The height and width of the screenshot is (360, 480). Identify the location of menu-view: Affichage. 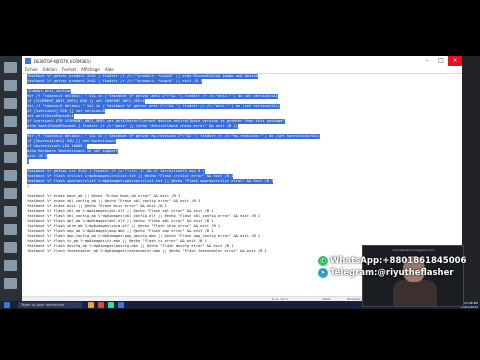
(90, 69).